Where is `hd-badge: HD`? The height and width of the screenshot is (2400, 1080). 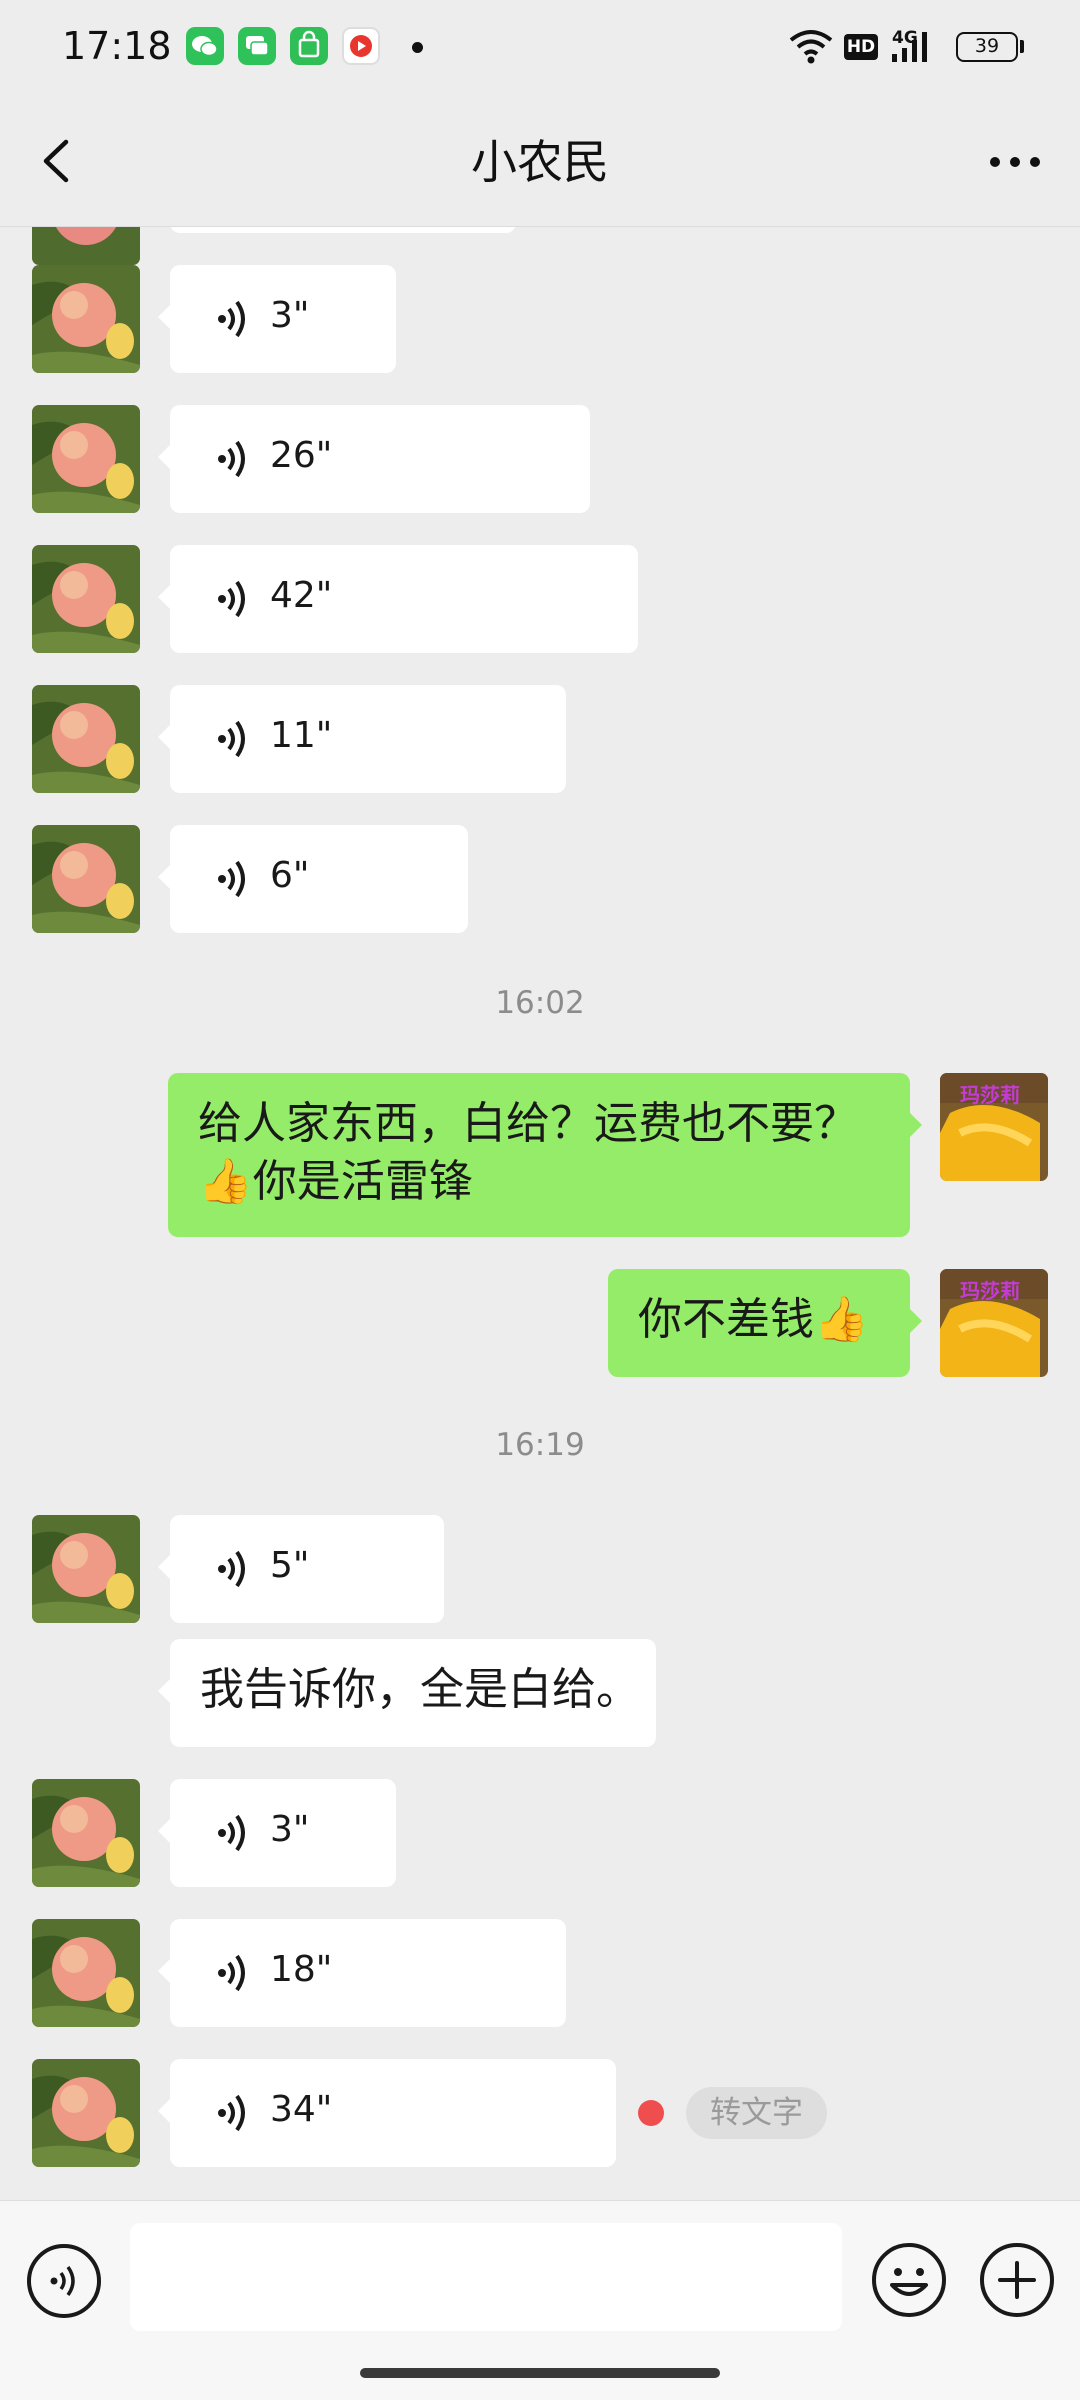
hd-badge: HD is located at coordinates (861, 47).